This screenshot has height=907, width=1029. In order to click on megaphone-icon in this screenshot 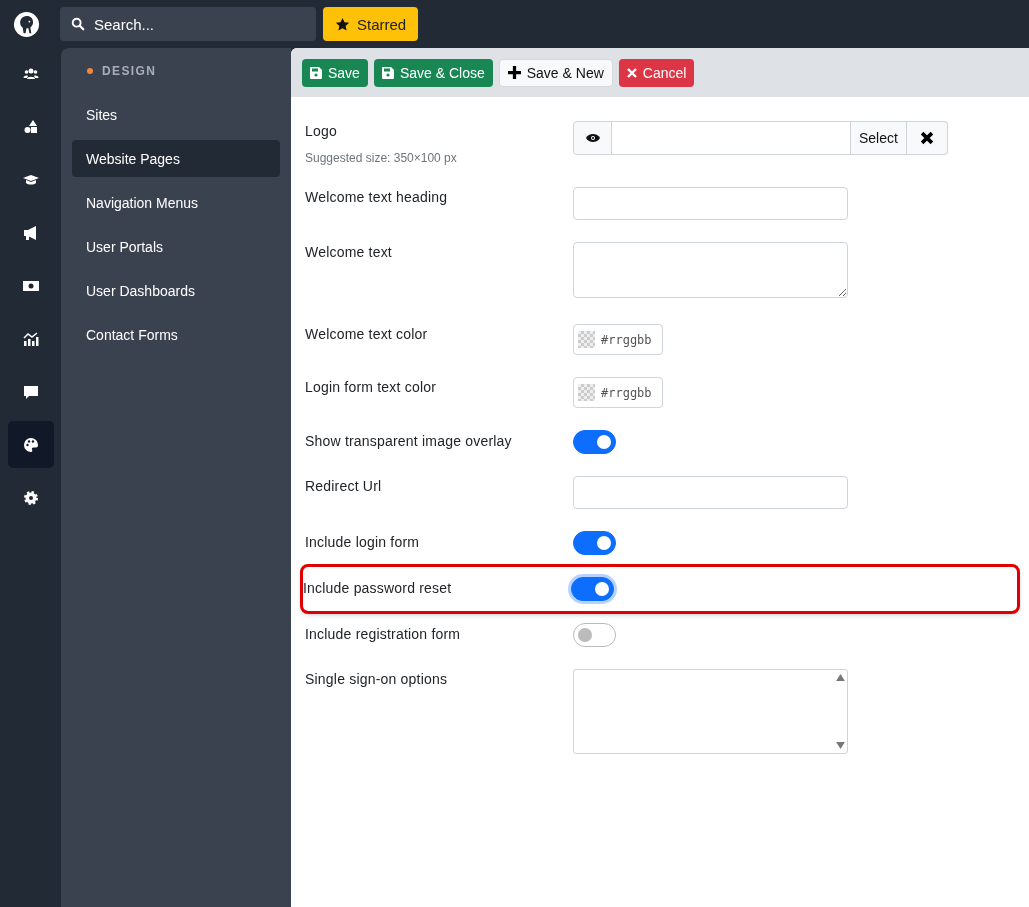, I will do `click(30, 232)`.